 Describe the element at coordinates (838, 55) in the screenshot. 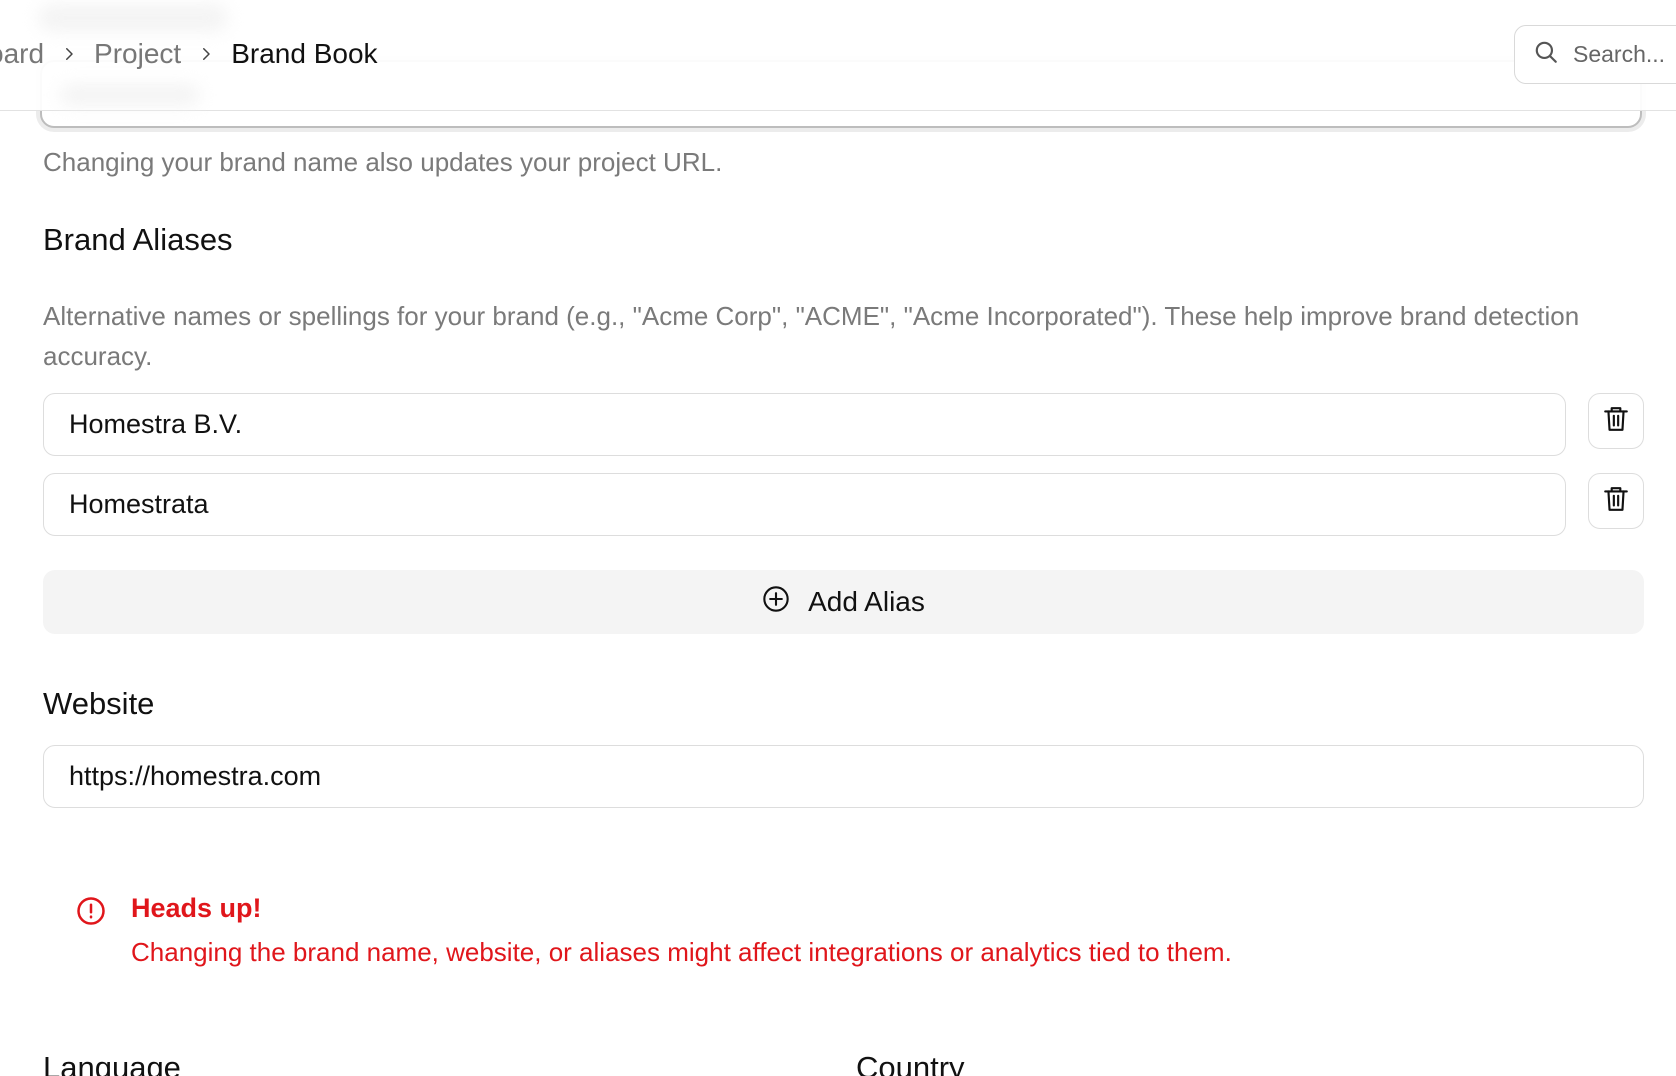

I see `top-header: oard Project Brand Book` at that location.